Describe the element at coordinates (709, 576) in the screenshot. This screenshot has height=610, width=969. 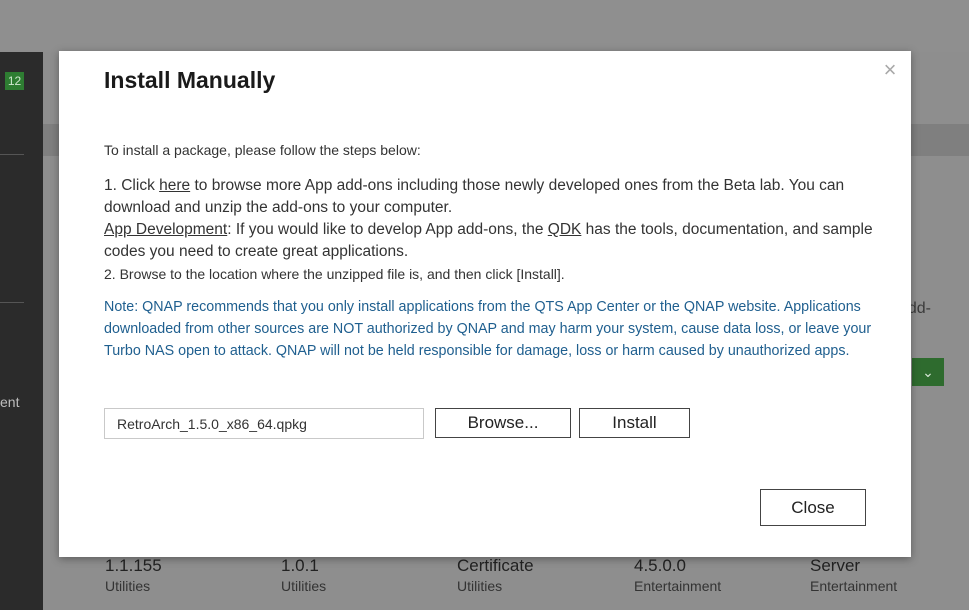
I see `app-card: 4.5.0.0 Entertainment` at that location.